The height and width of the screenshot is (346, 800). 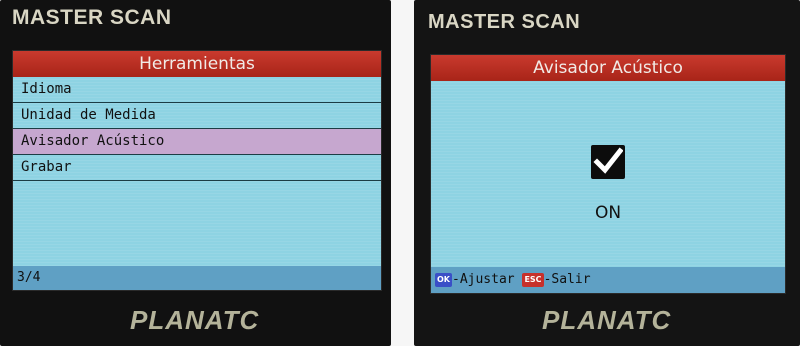 I want to click on key-hint-bar: OK -Ajustar ESC -Salir, so click(x=608, y=280).